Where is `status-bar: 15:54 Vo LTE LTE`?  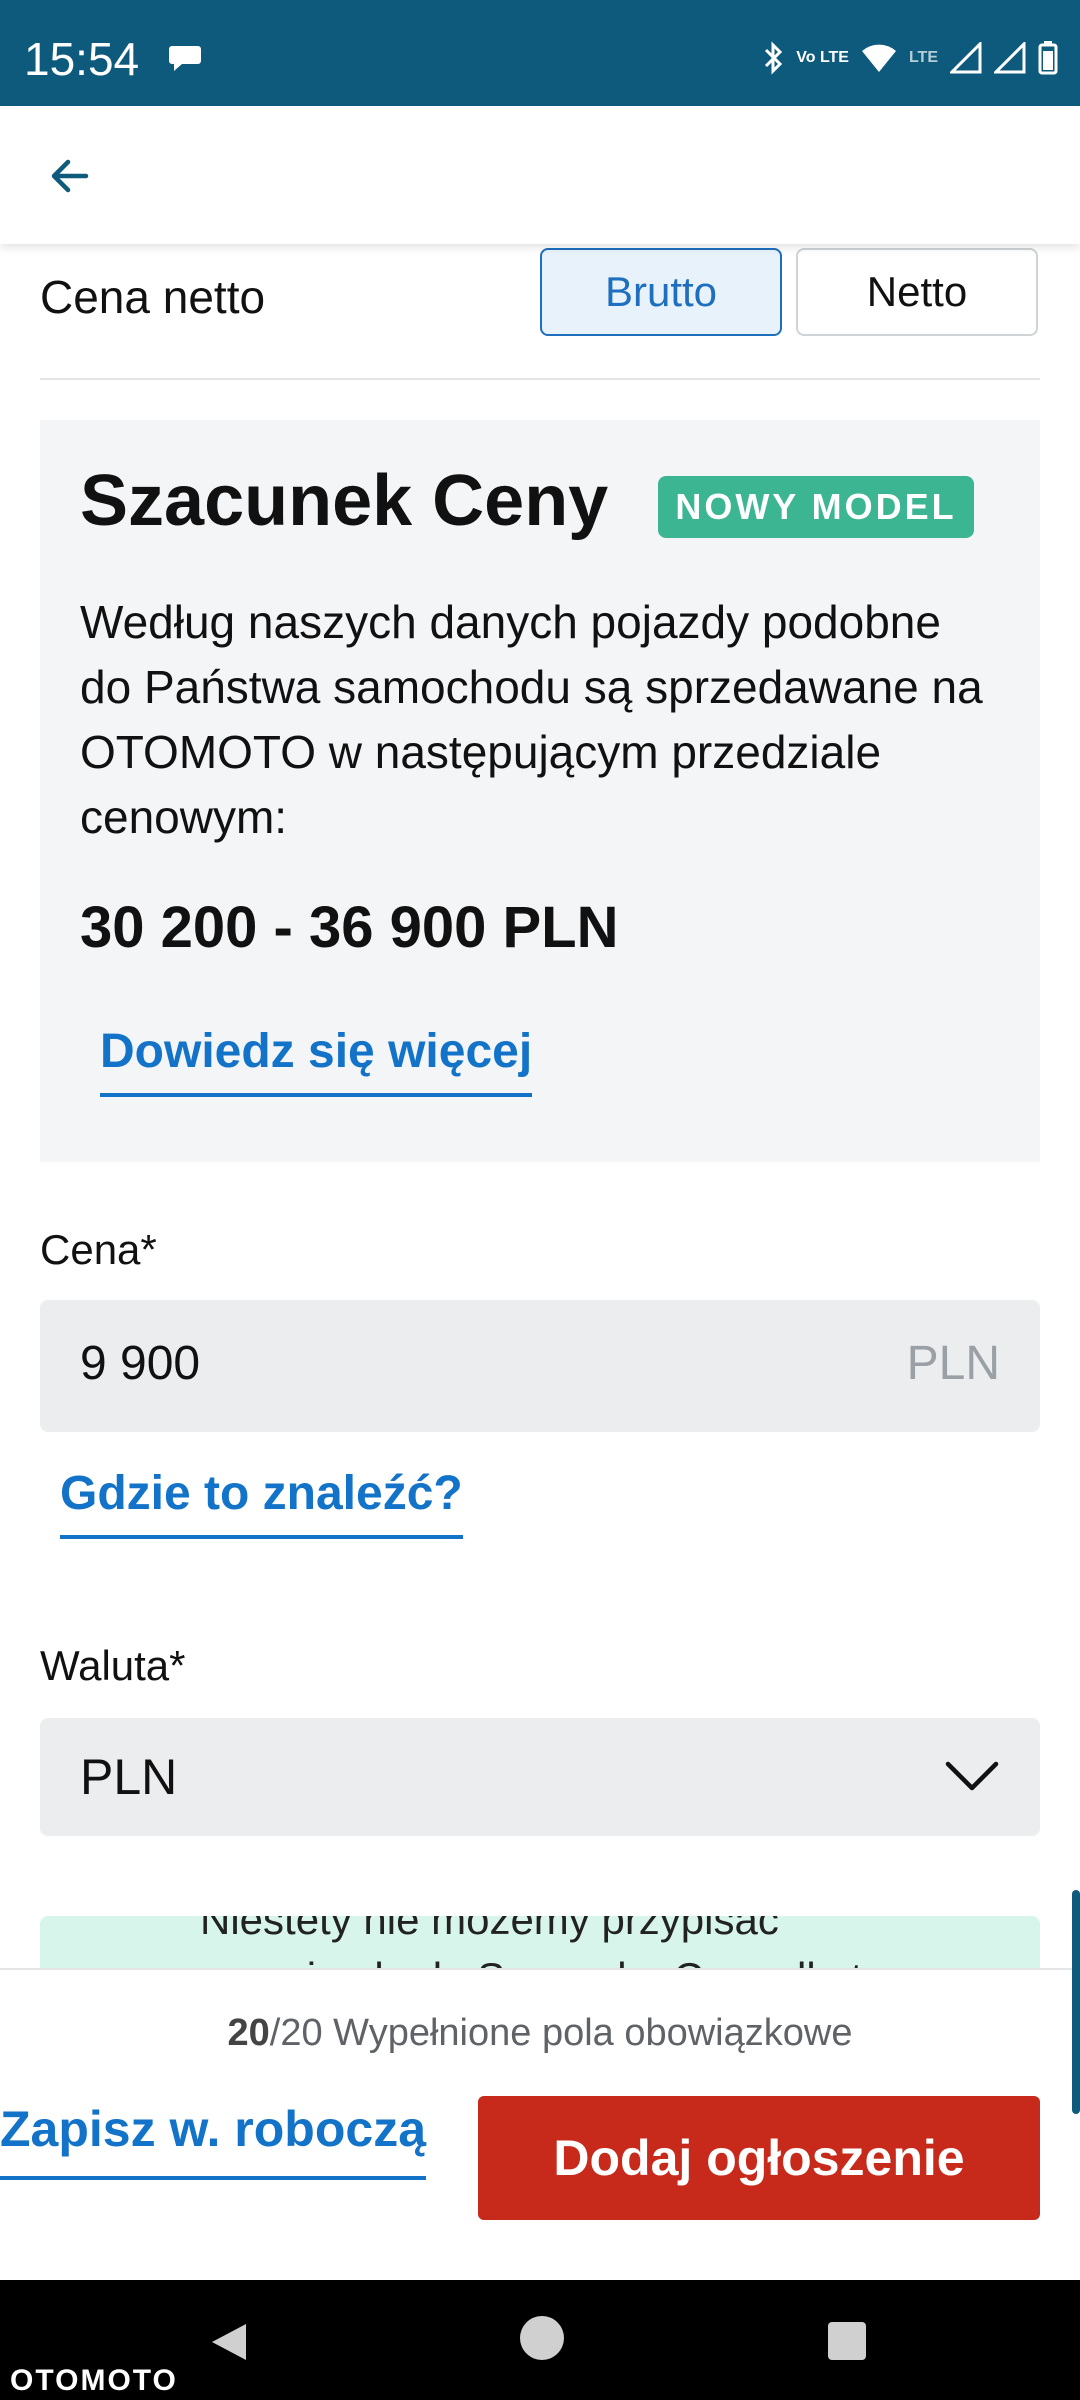
status-bar: 15:54 Vo LTE LTE is located at coordinates (540, 53).